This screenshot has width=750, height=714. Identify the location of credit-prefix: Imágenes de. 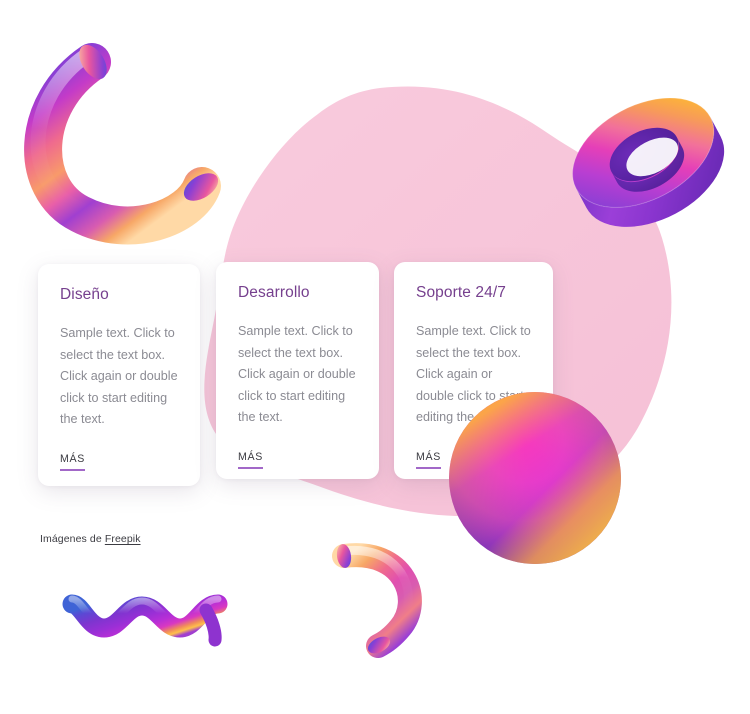
(72, 539).